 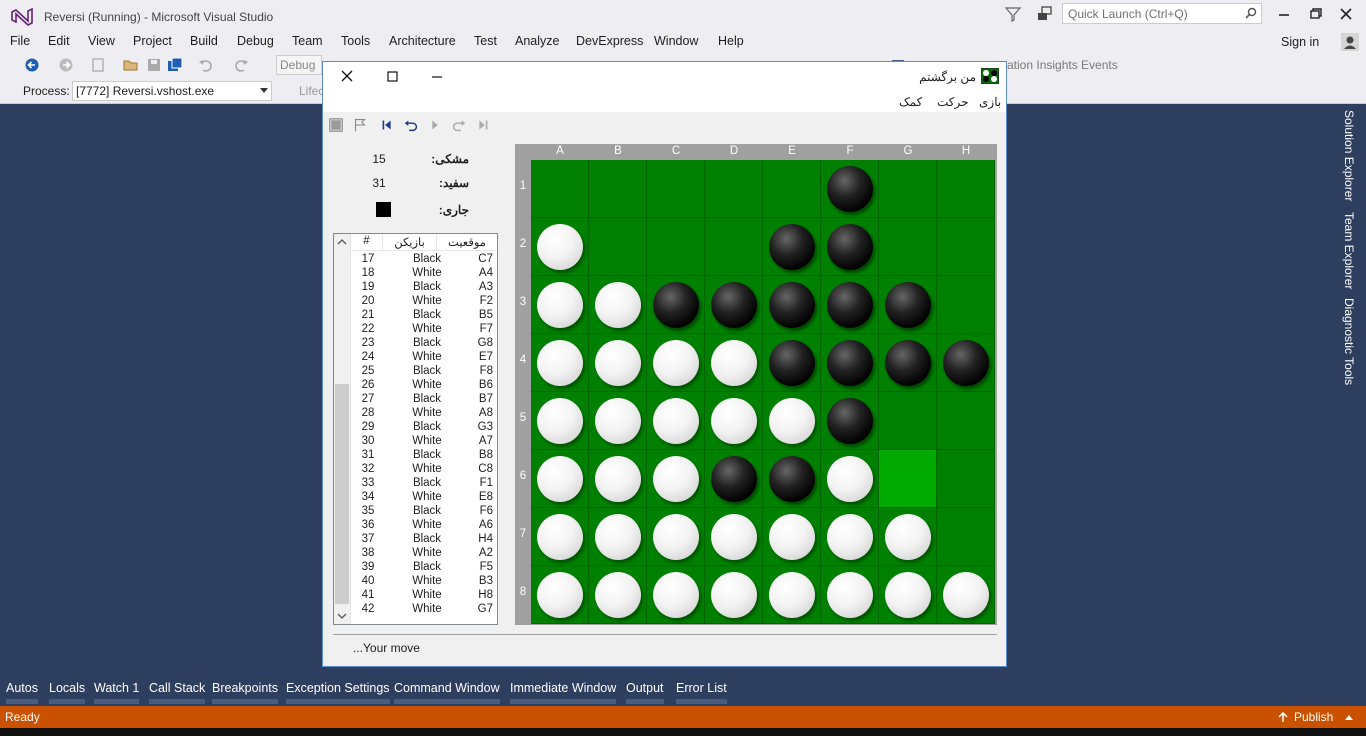 What do you see at coordinates (792, 189) in the screenshot?
I see `board-square-e1` at bounding box center [792, 189].